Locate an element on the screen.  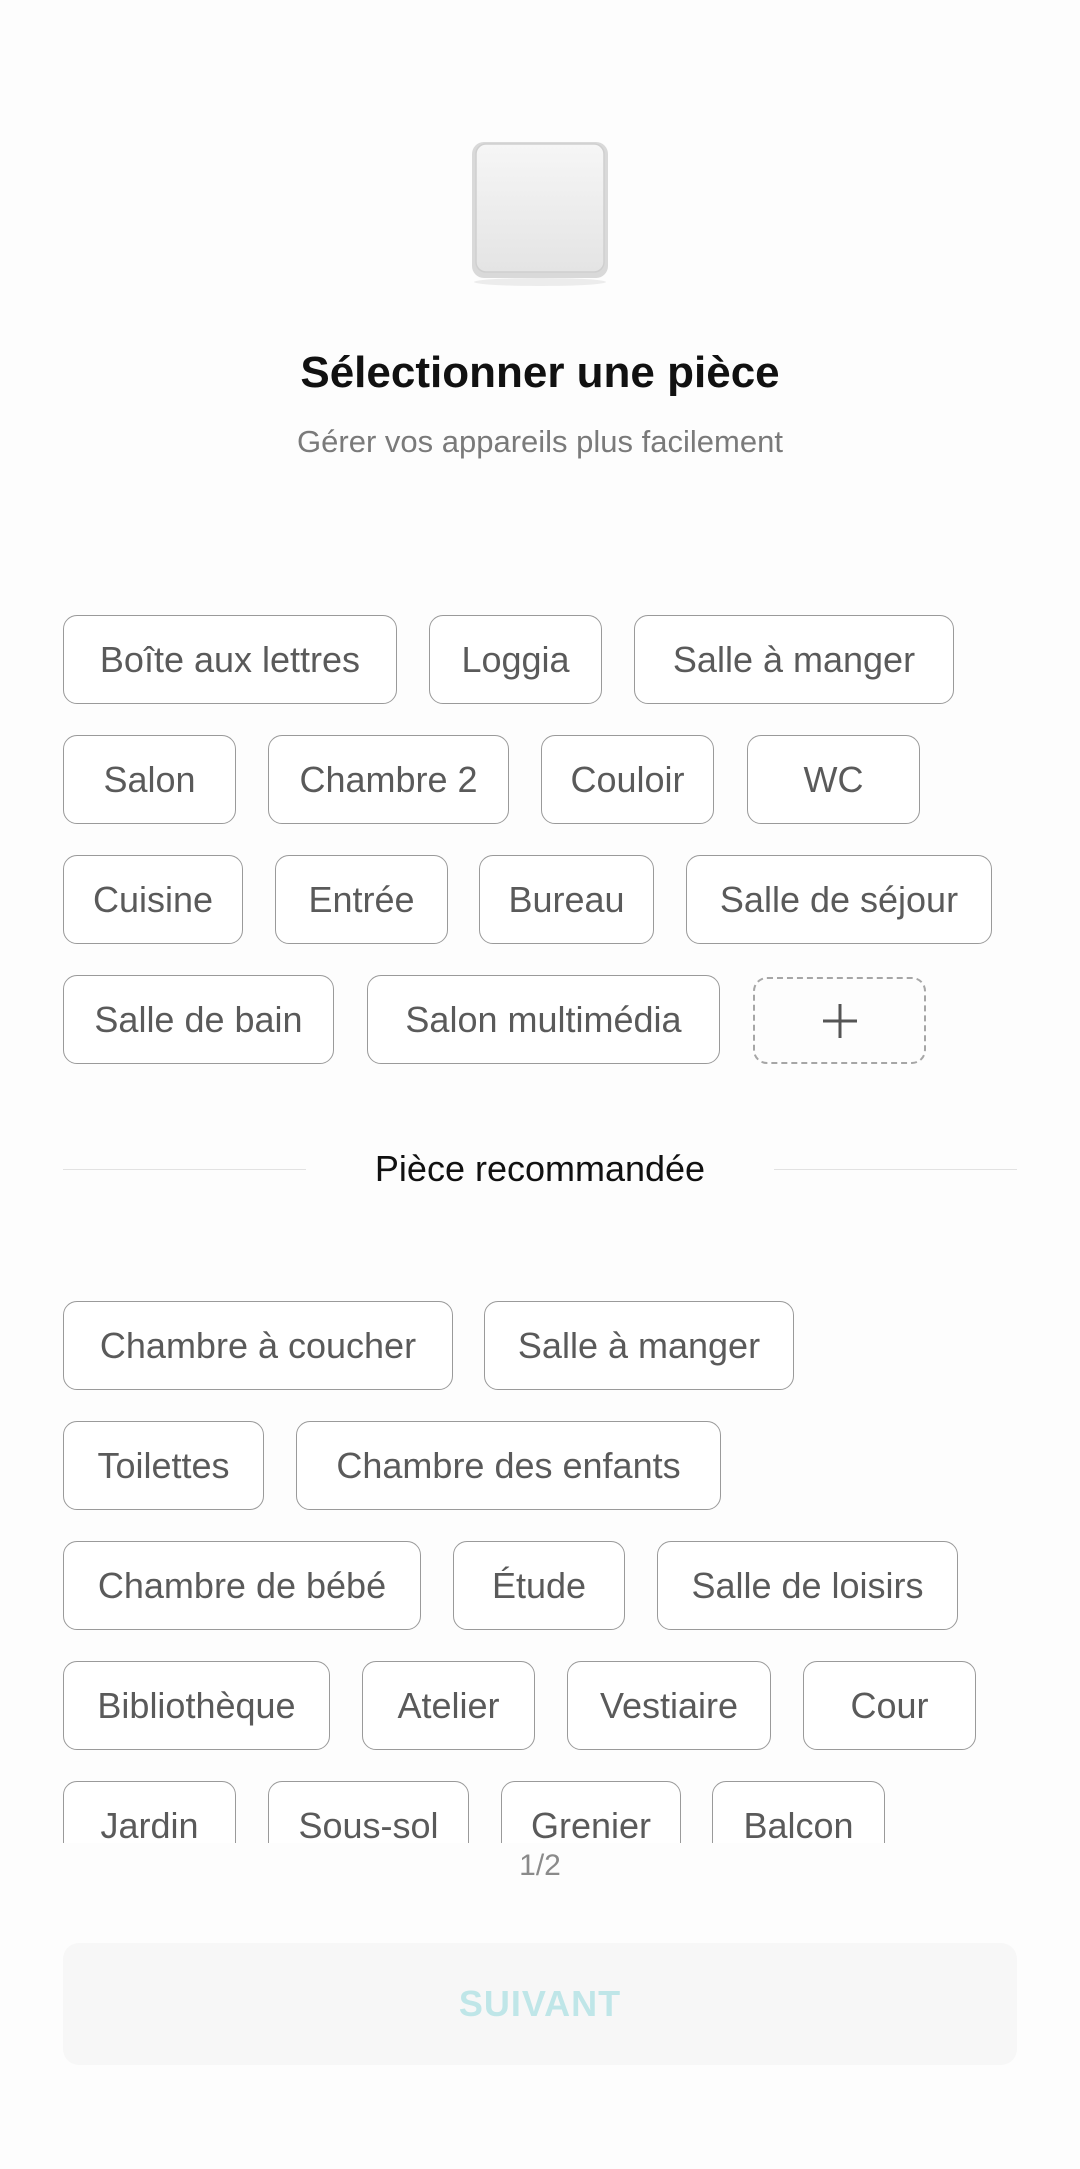
page-indicator: 1/2 is located at coordinates (540, 1865).